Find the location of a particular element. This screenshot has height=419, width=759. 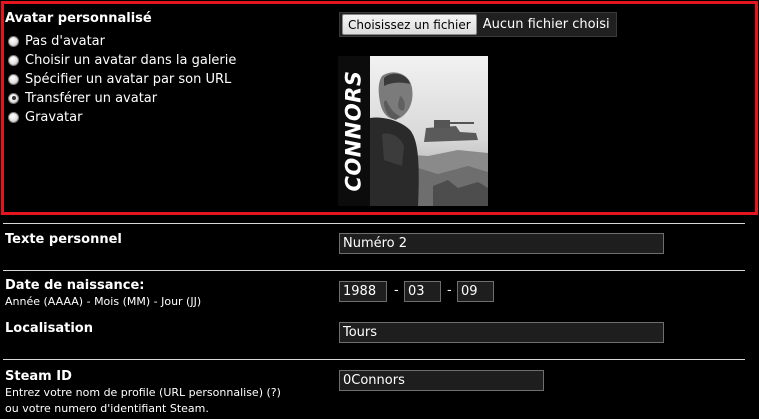

birth-month-input: 03 is located at coordinates (422, 291).